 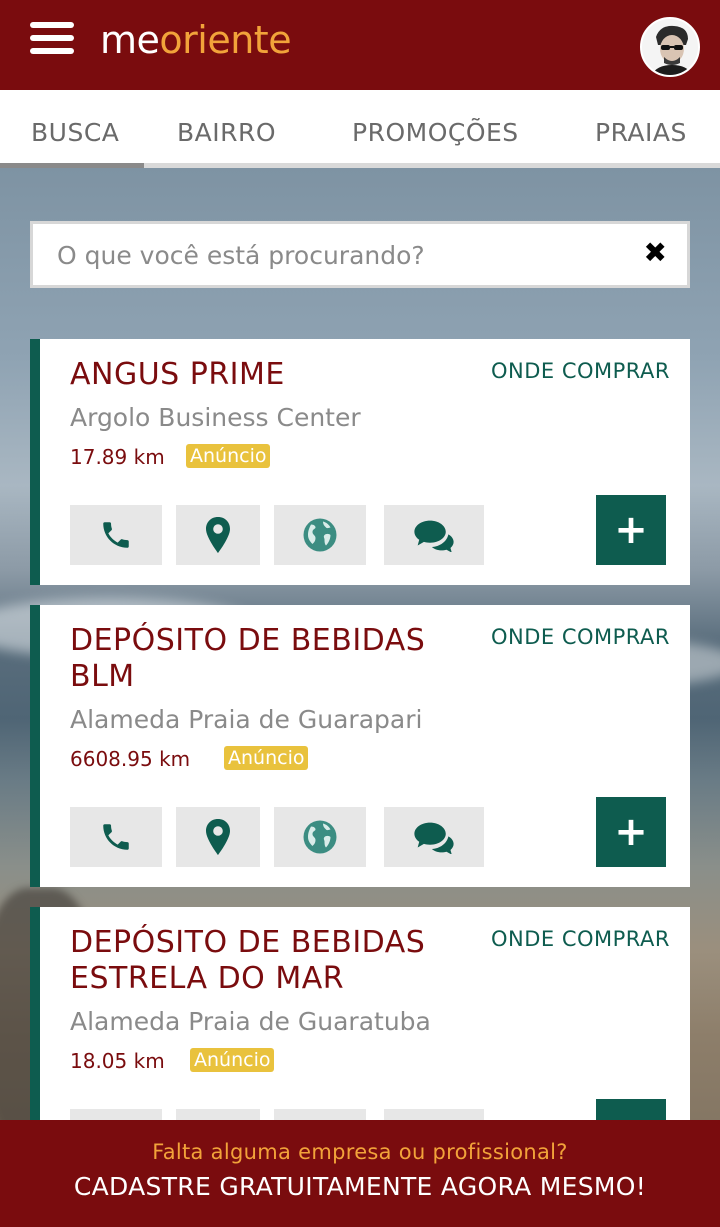 I want to click on top-bar: meoriente, so click(x=360, y=45).